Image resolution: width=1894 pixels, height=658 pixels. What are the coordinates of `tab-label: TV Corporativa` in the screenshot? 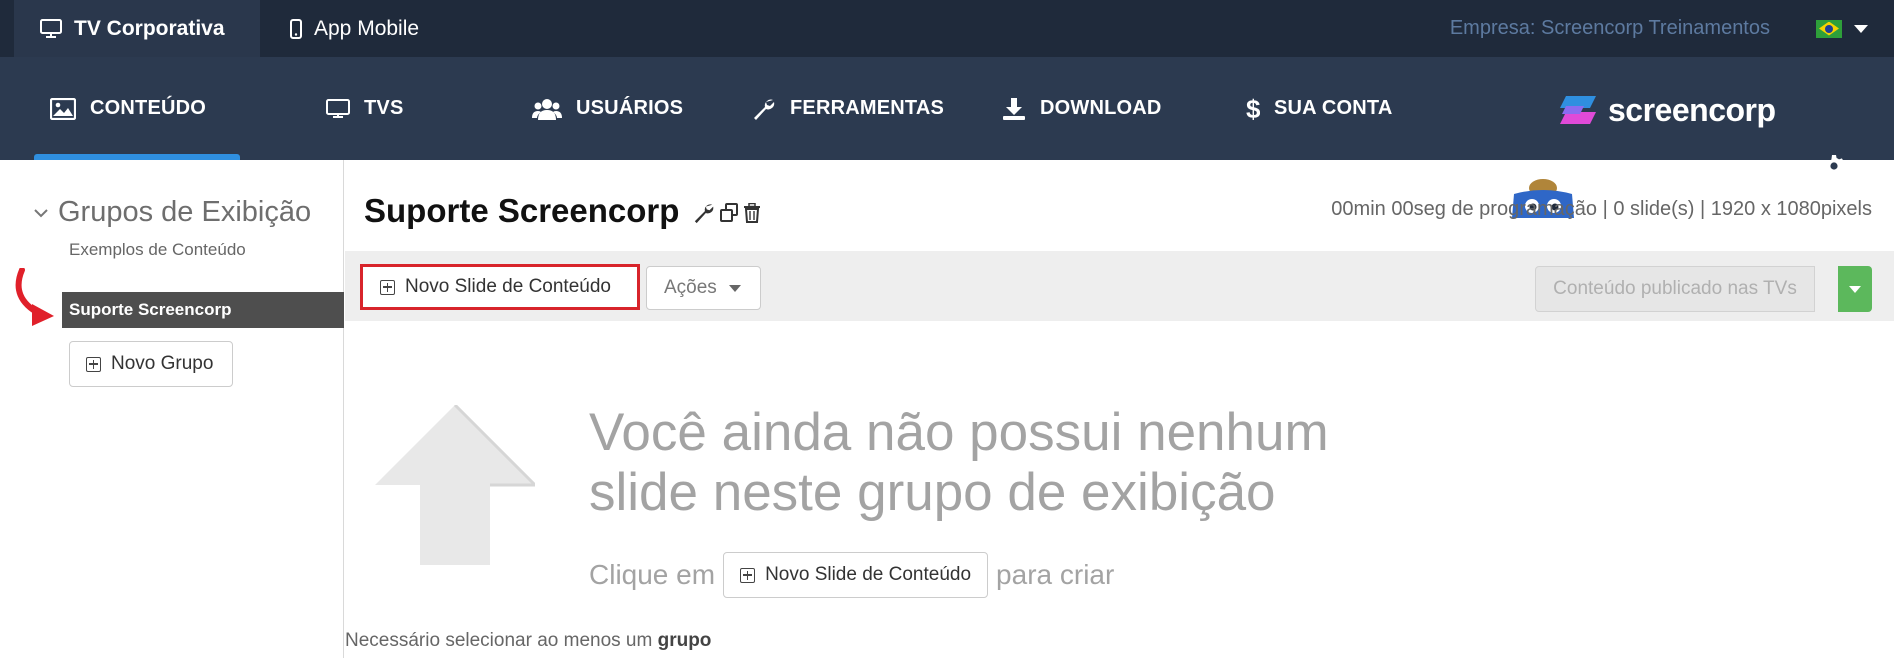 It's located at (149, 28).